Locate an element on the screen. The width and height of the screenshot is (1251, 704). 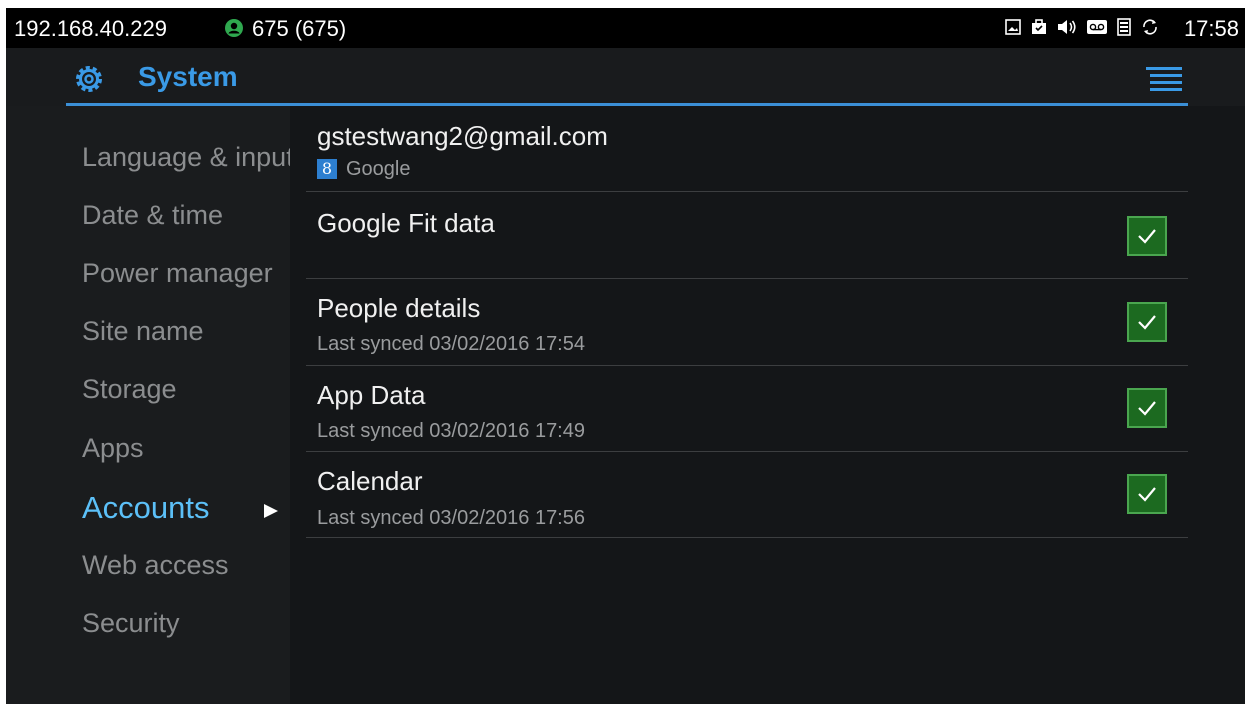
calendar-checkbox is located at coordinates (1147, 494).